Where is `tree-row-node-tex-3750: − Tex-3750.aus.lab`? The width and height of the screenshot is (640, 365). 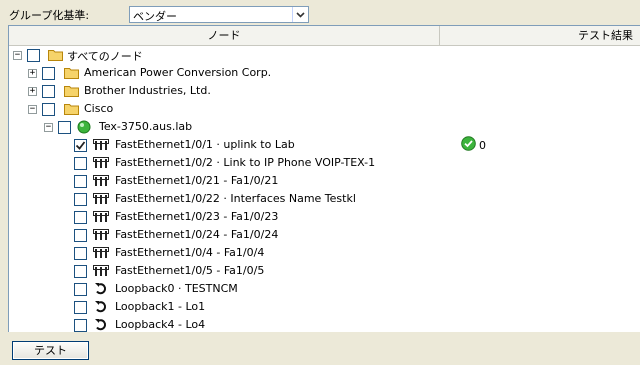 tree-row-node-tex-3750: − Tex-3750.aus.lab is located at coordinates (324, 127).